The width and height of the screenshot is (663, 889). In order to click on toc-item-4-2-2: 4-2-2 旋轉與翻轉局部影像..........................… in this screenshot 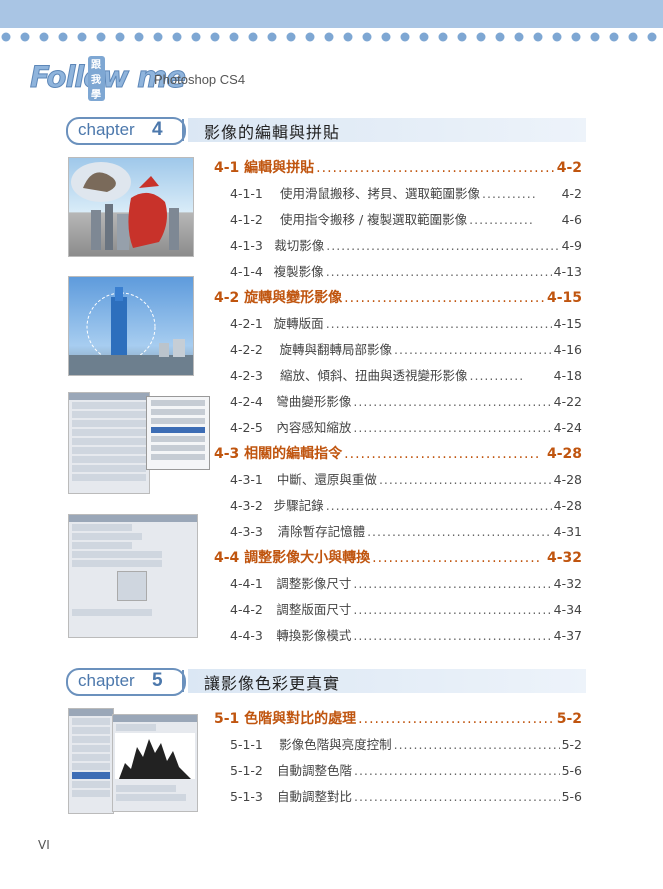, I will do `click(406, 348)`.